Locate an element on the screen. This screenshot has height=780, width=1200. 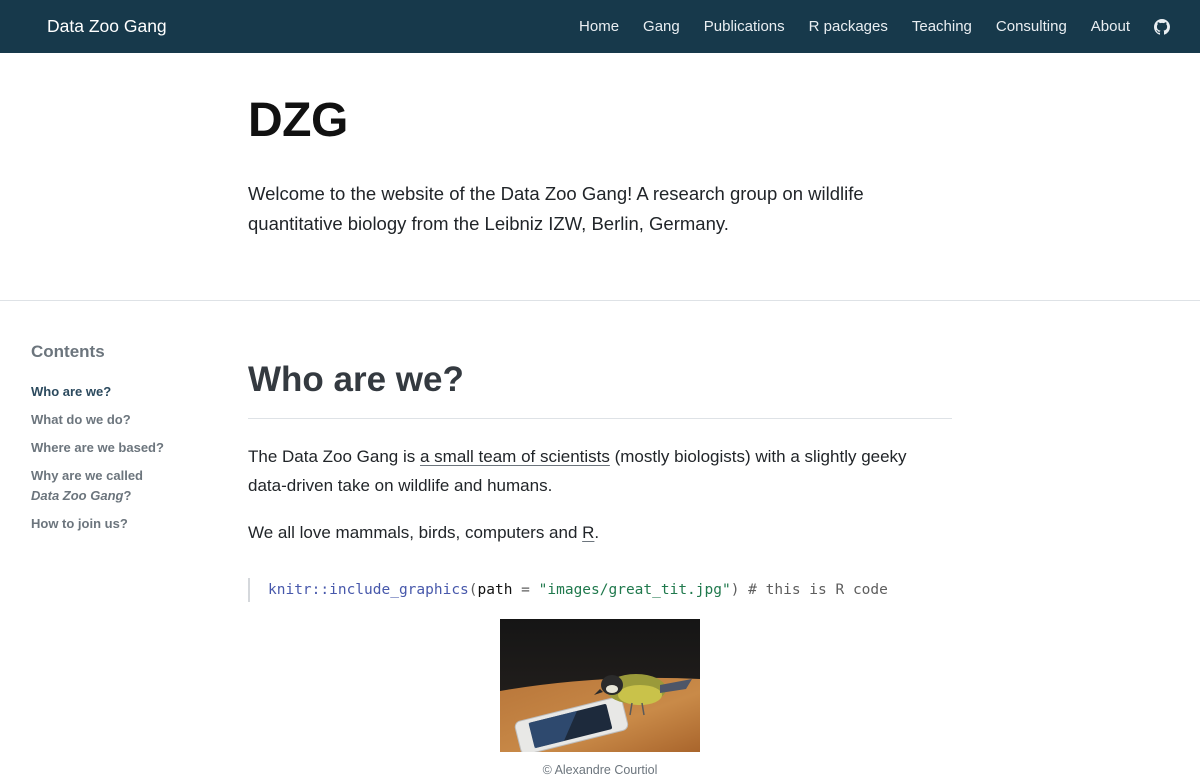
toc-item-who-are-we: Who are we? is located at coordinates (101, 392).